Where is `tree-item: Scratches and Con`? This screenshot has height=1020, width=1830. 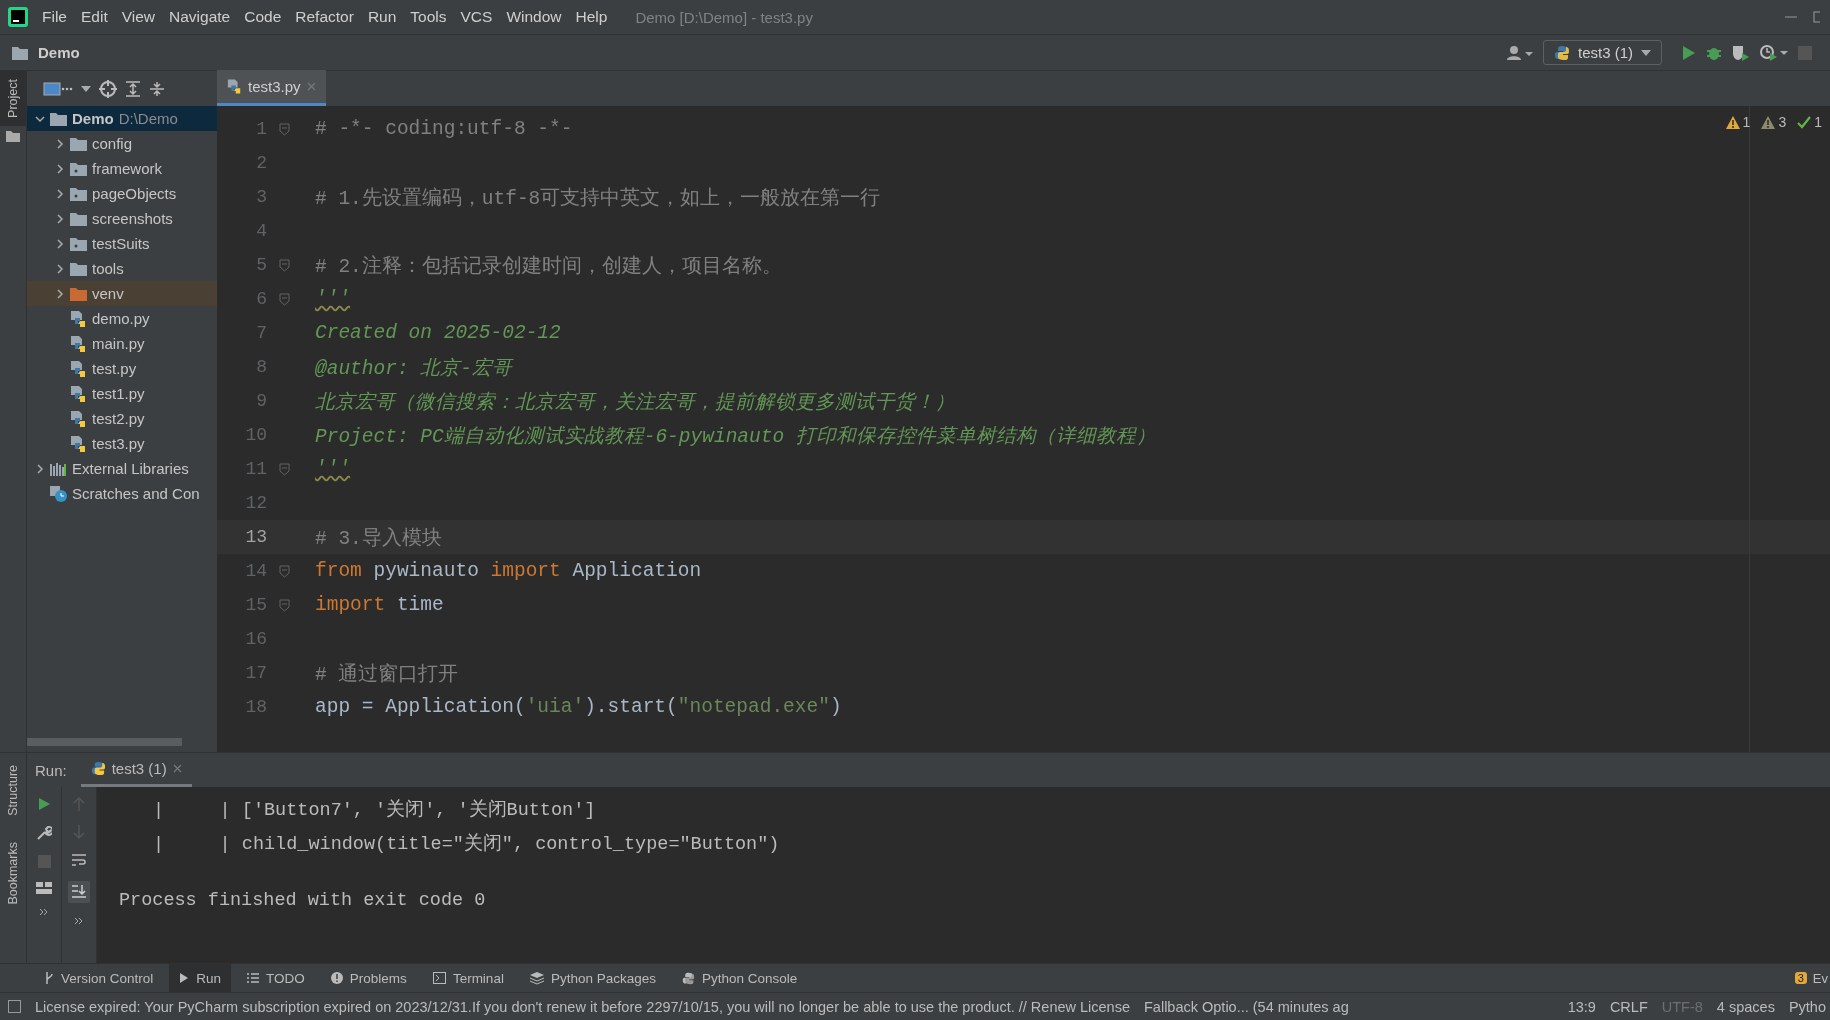 tree-item: Scratches and Con is located at coordinates (122, 493).